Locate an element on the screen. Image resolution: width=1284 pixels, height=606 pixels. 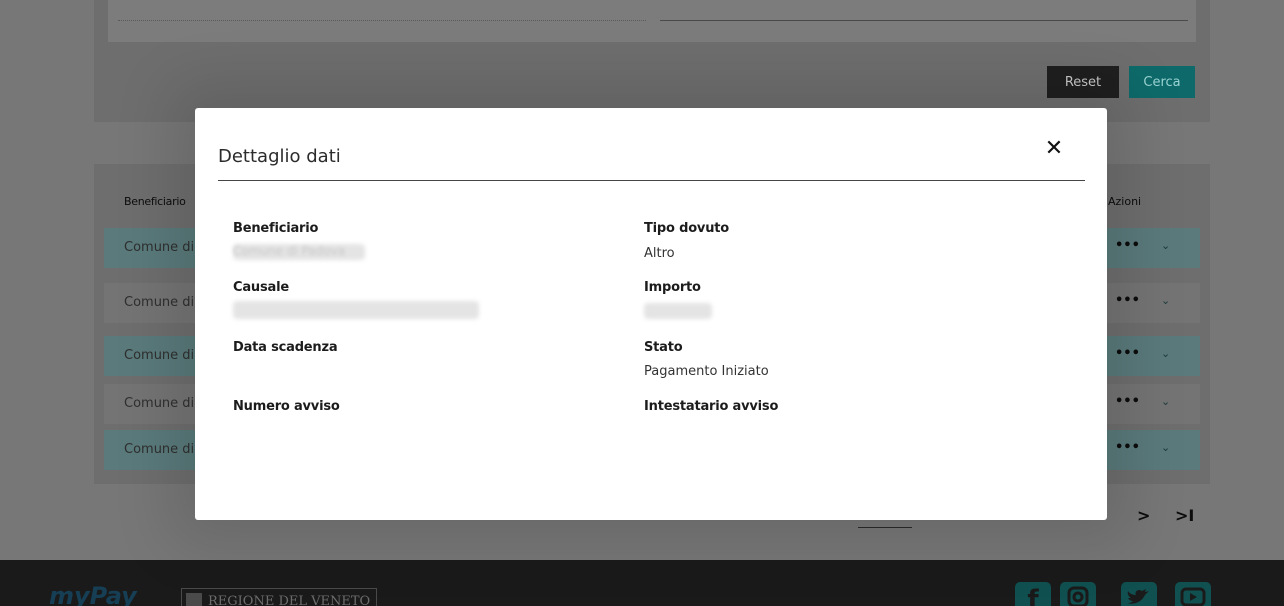
field-label-causale: Causale is located at coordinates (261, 287).